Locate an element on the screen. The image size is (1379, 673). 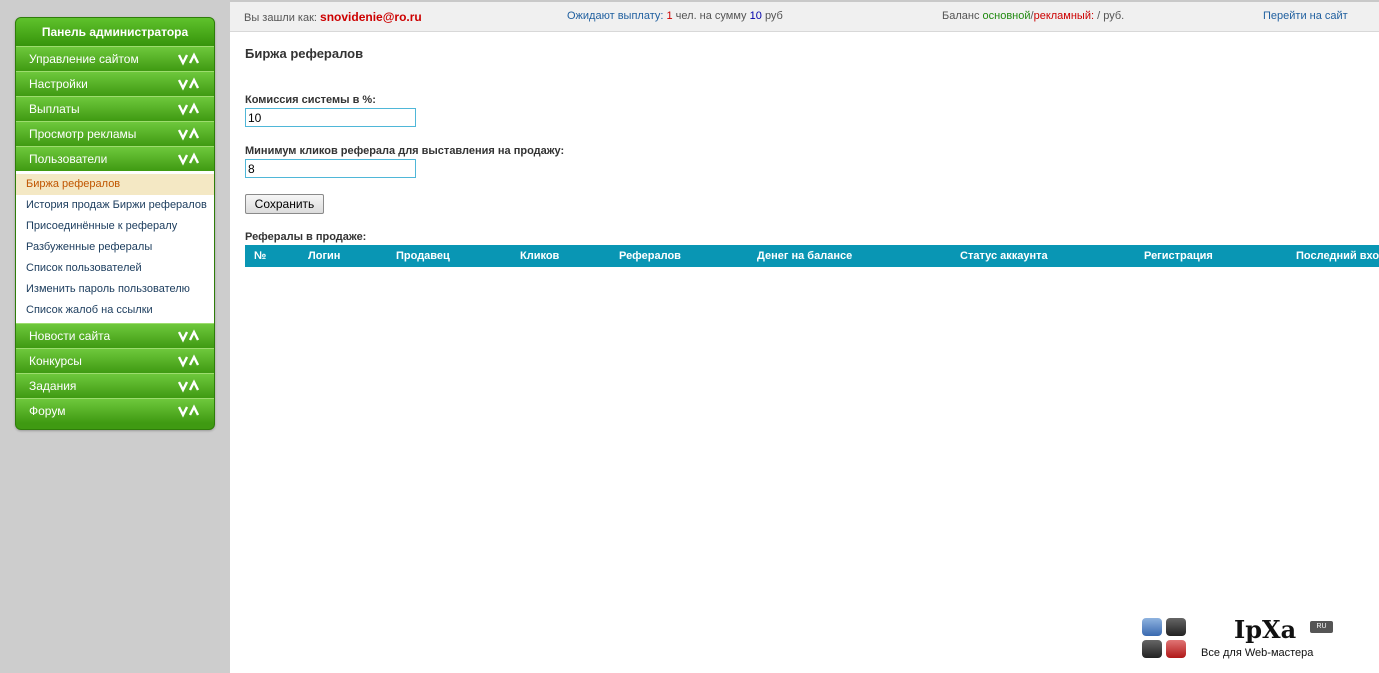
menu-section: Управление сайтом is located at coordinates (115, 58).